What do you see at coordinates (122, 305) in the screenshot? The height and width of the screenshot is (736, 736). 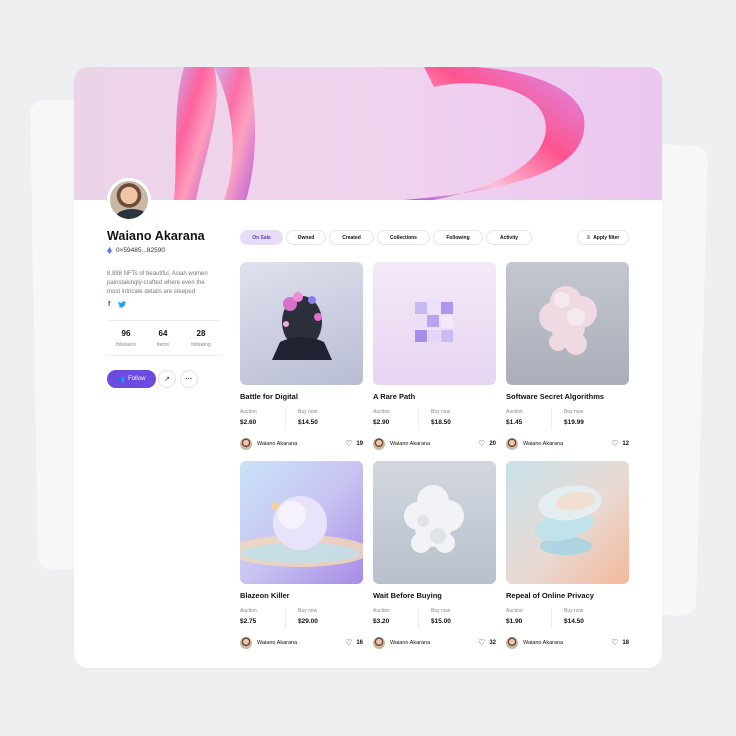 I see `twitter-icon` at bounding box center [122, 305].